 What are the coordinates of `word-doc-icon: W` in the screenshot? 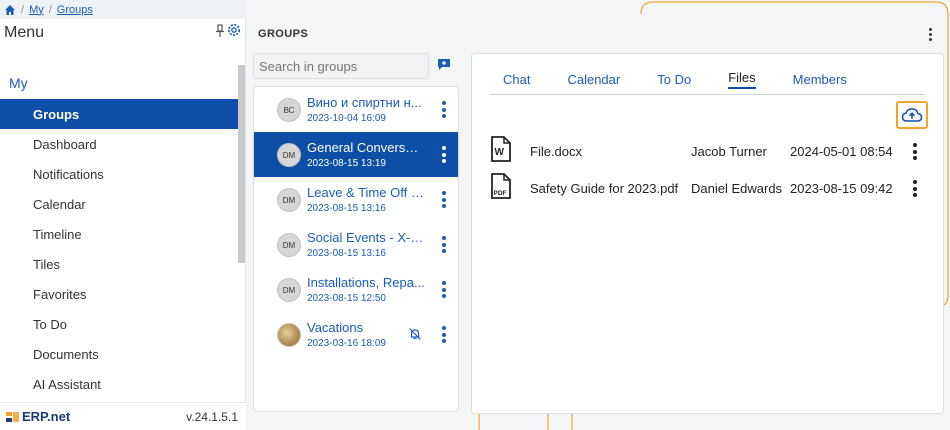 It's located at (501, 149).